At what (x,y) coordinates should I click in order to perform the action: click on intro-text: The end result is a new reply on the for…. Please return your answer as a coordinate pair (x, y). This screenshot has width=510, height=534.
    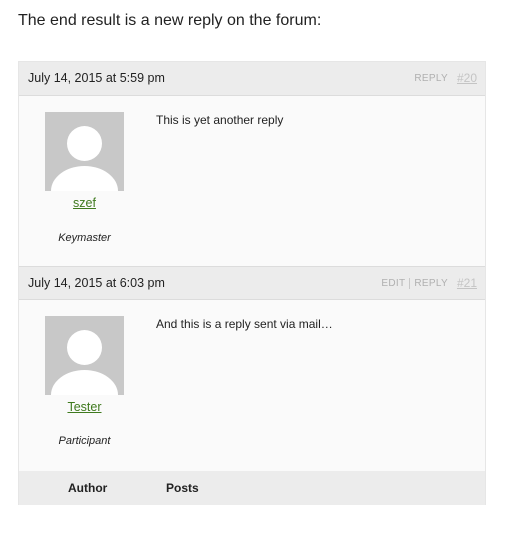
    Looking at the image, I should click on (170, 20).